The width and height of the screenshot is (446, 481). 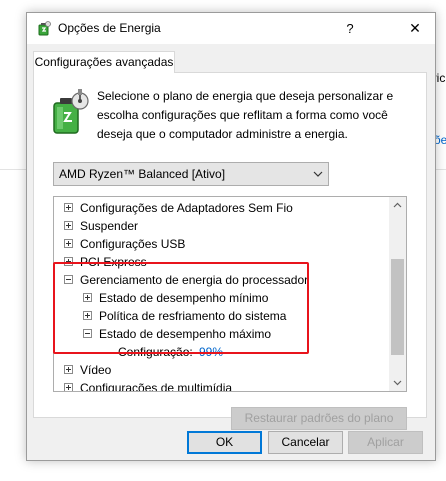 What do you see at coordinates (186, 208) in the screenshot?
I see `tree-item-label: Configurações de Adaptadores Sem Fio` at bounding box center [186, 208].